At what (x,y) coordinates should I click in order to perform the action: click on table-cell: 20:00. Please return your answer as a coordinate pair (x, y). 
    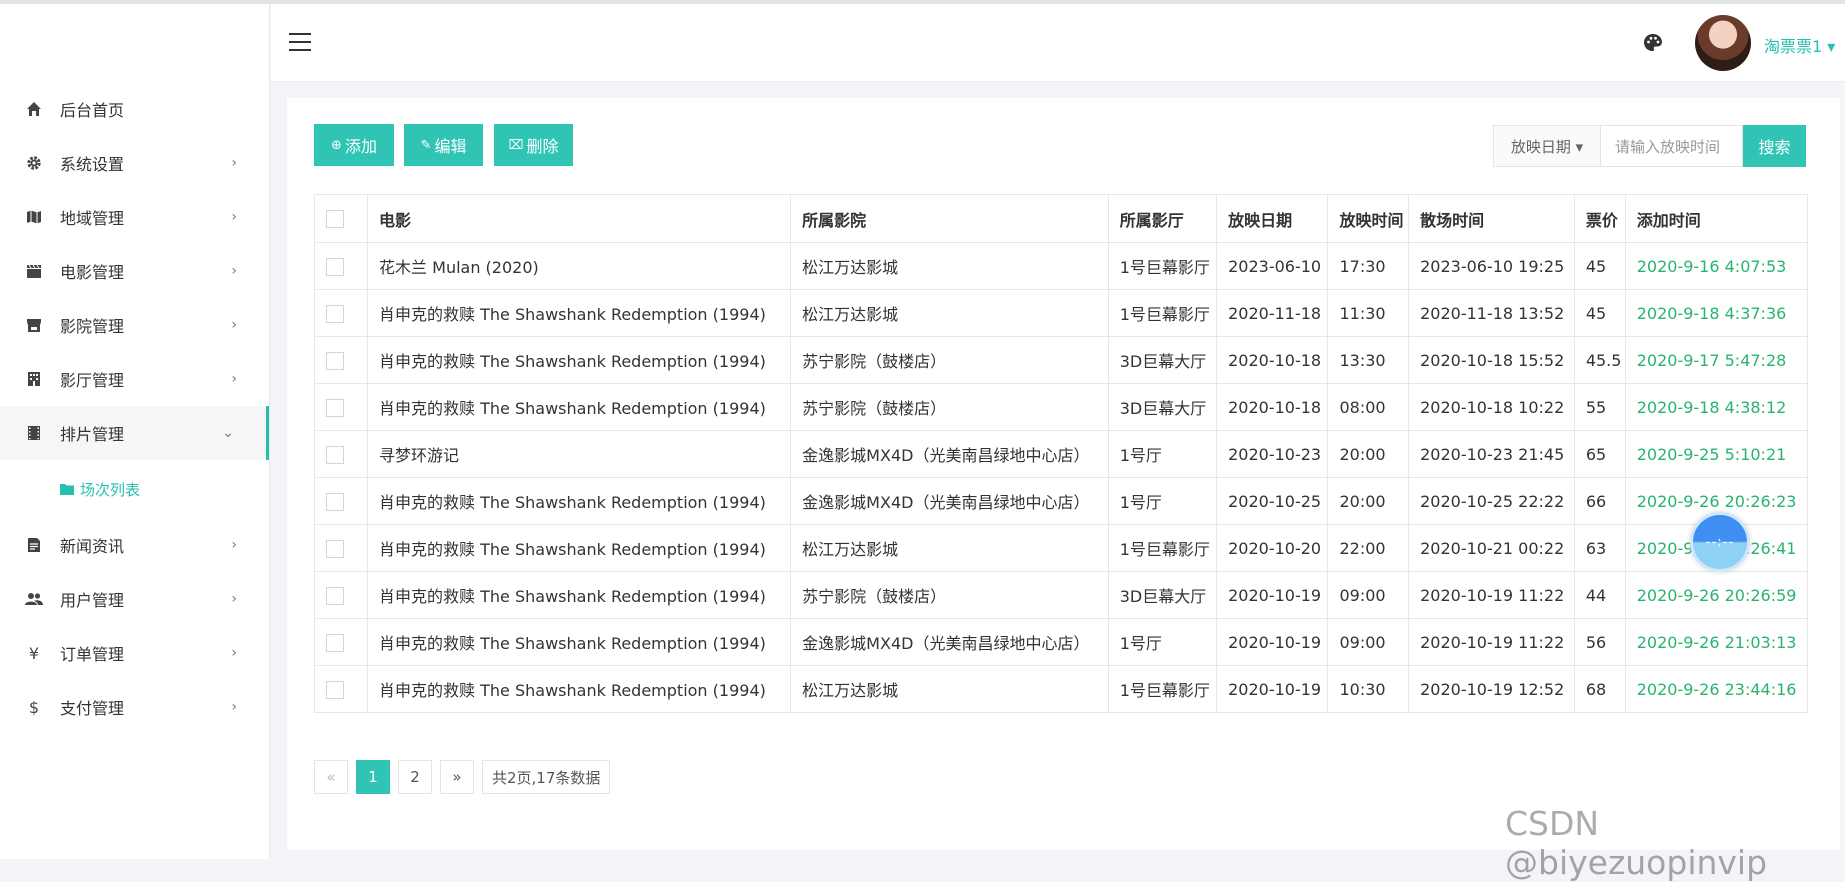
    Looking at the image, I should click on (1368, 501).